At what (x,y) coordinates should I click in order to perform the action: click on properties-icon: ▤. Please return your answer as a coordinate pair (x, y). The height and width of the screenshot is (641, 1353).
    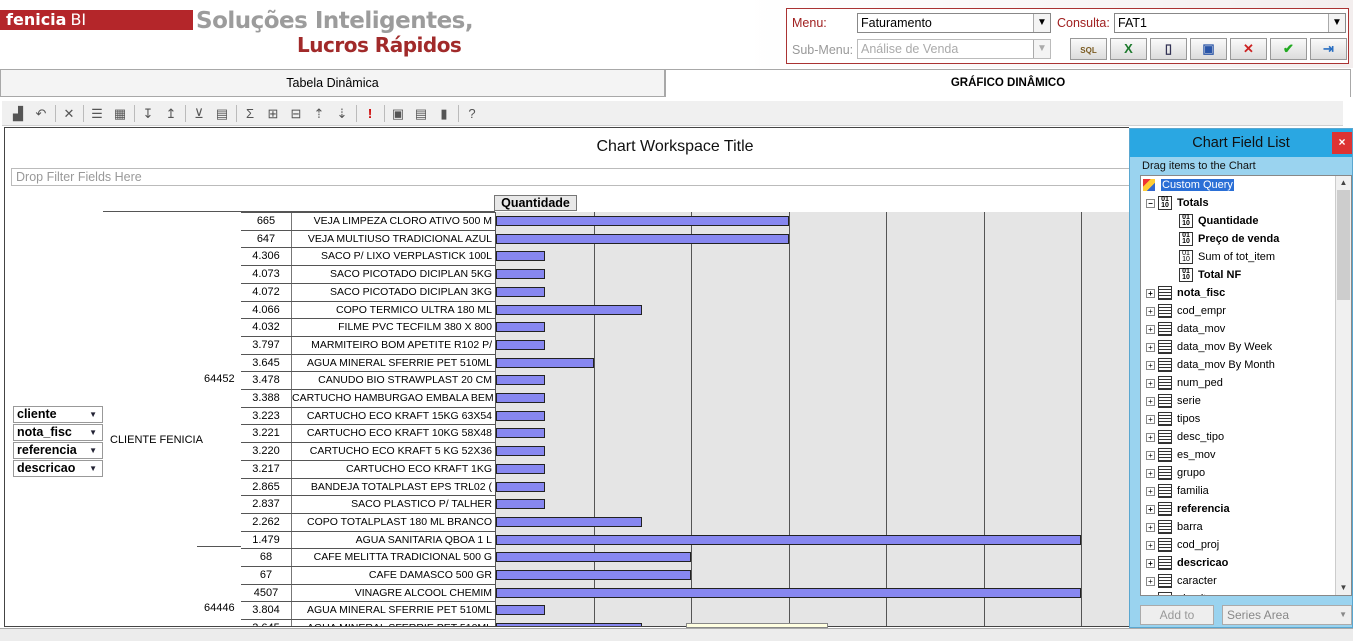
    Looking at the image, I should click on (421, 113).